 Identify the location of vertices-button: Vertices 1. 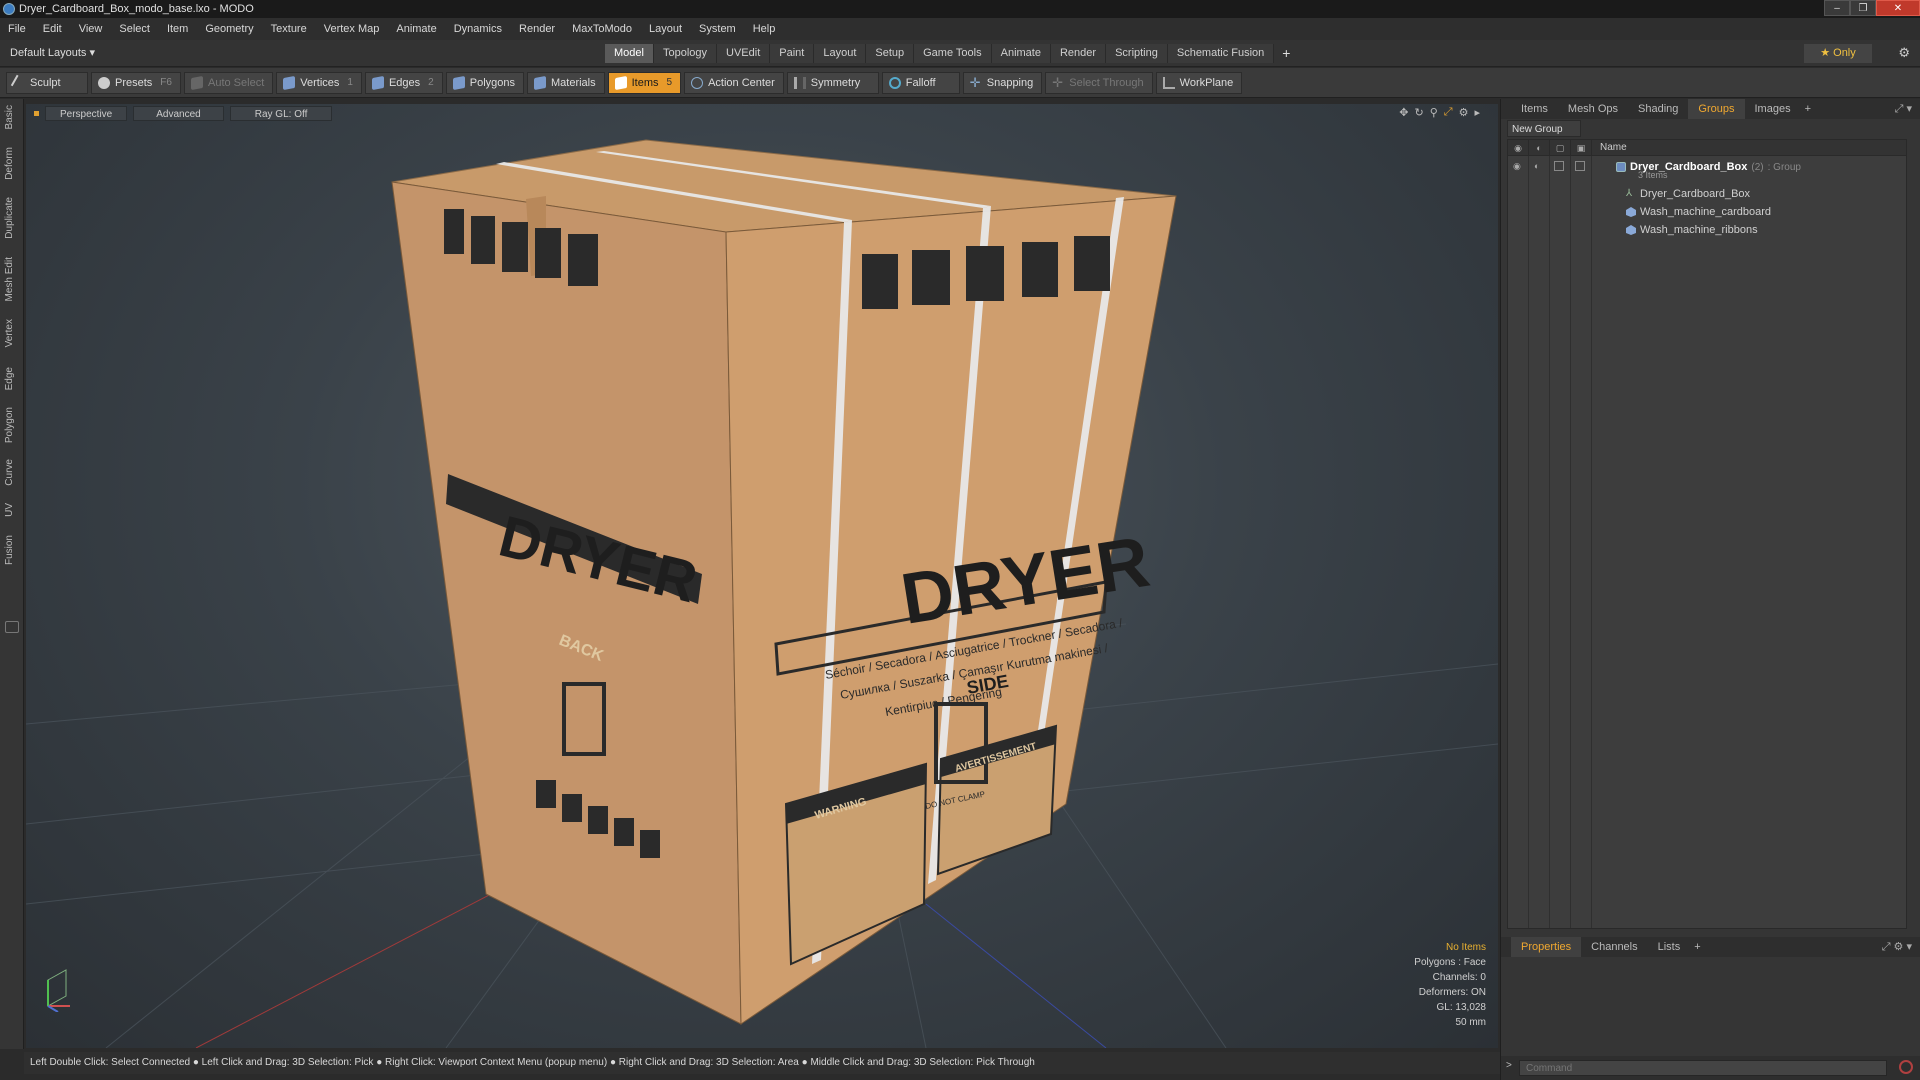
(319, 82).